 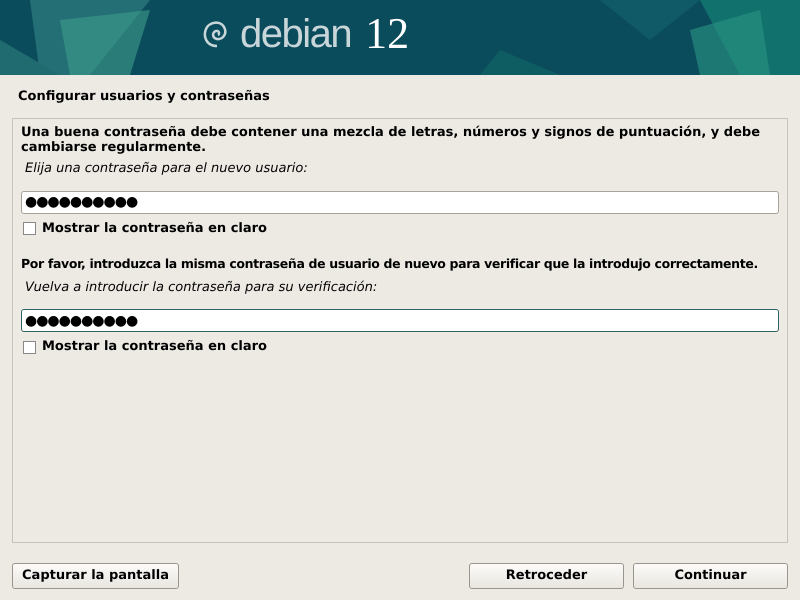 What do you see at coordinates (167, 169) in the screenshot?
I see `field-prompt: Elija una contraseña para el nuevo usuario:` at bounding box center [167, 169].